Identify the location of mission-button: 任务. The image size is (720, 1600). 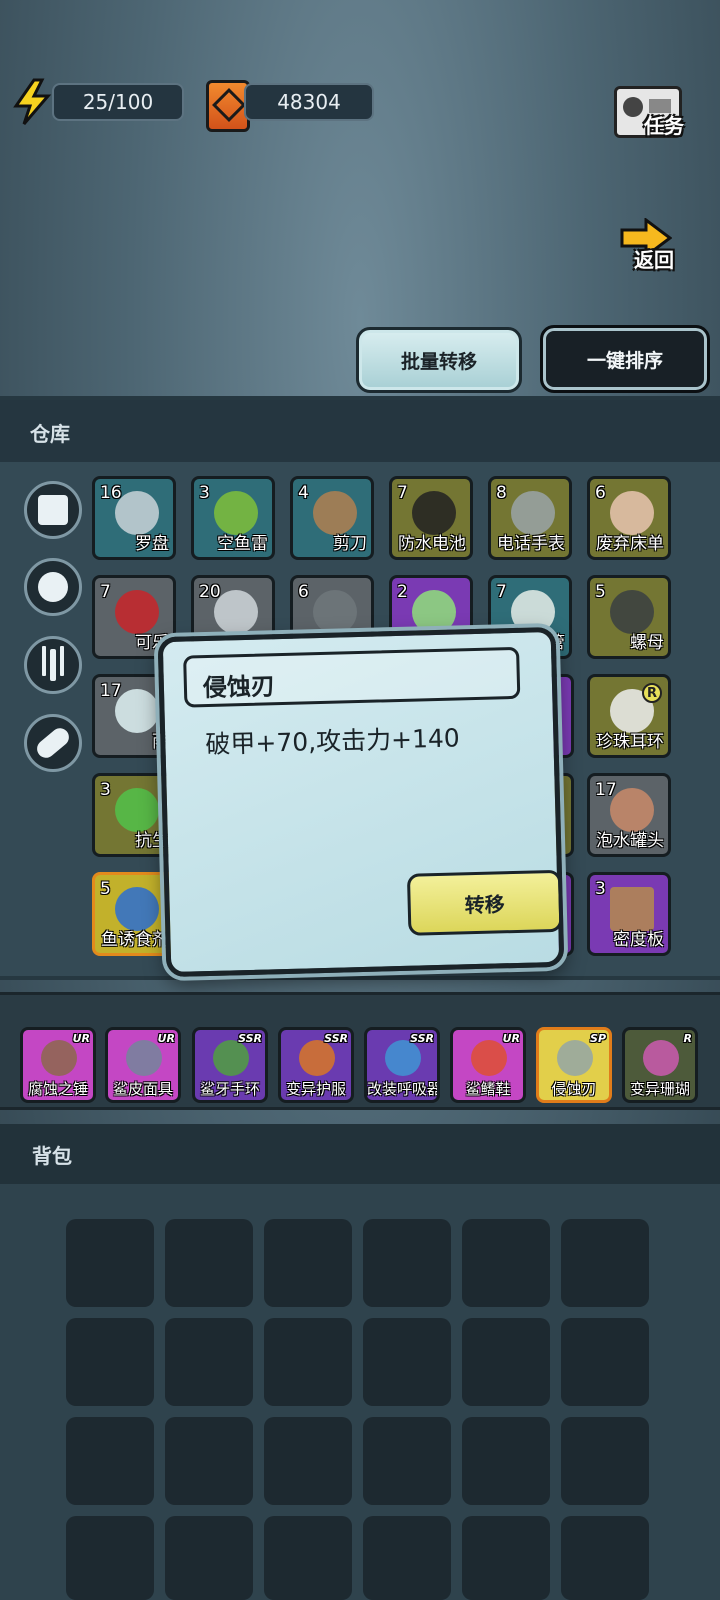
(655, 107).